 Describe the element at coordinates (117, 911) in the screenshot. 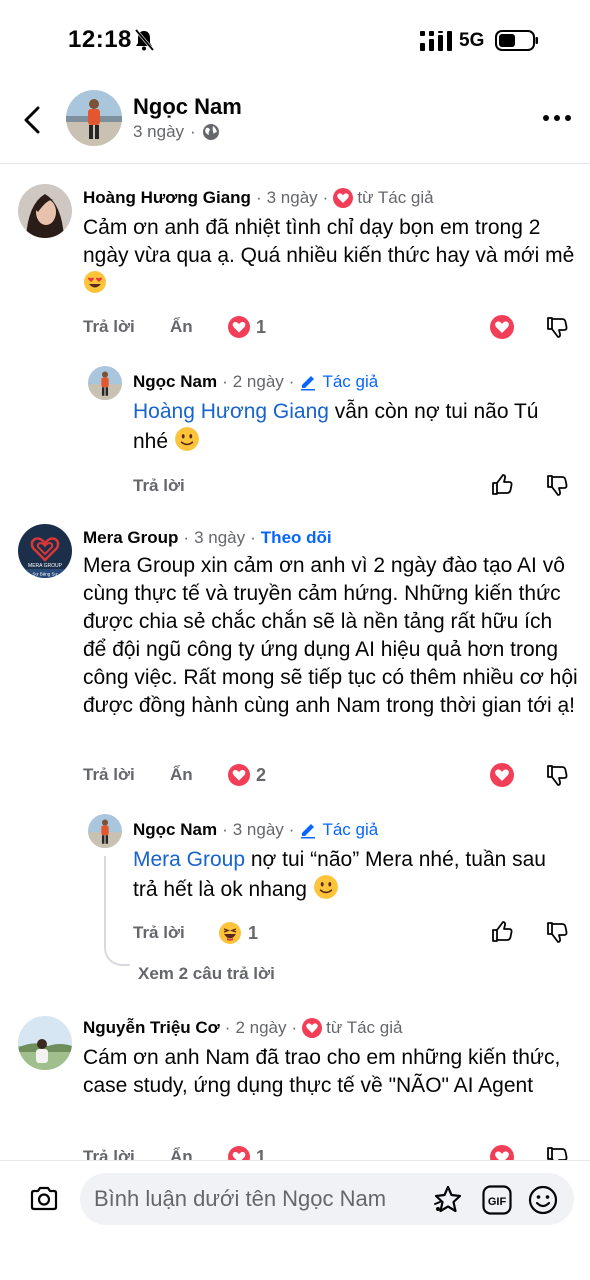

I see `thread-connector` at that location.